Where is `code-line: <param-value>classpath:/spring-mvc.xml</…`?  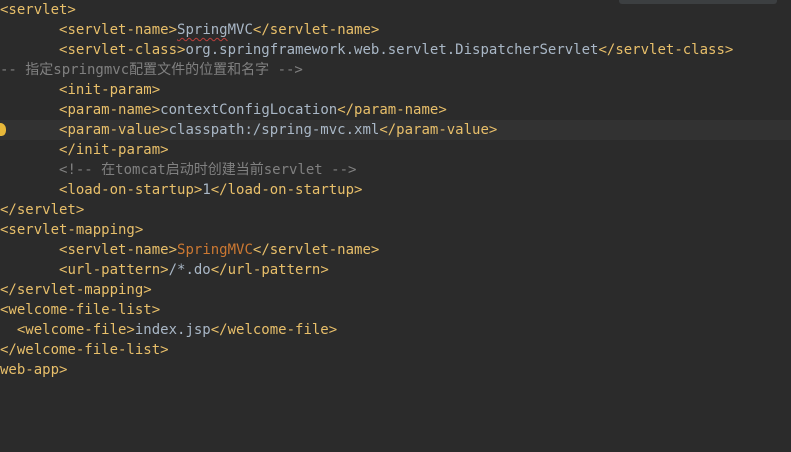
code-line: <param-value>classpath:/spring-mvc.xml</… is located at coordinates (395, 130).